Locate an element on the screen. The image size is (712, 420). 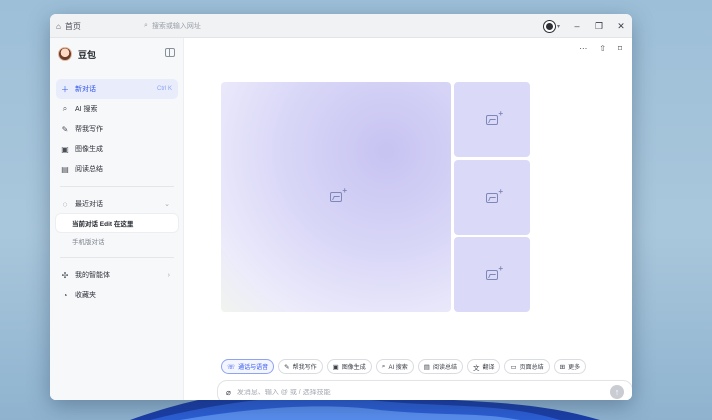
top-actions: ⋯ ⇧ ⌑ is located at coordinates (600, 48).